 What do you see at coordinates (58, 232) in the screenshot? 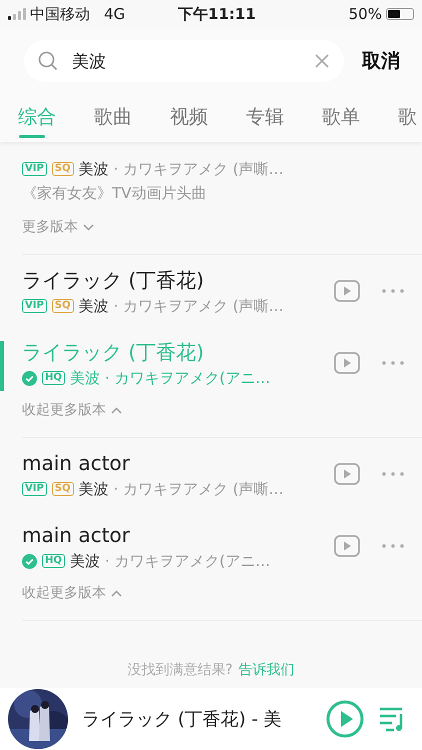
I see `versions-toggle: 更多版本` at bounding box center [58, 232].